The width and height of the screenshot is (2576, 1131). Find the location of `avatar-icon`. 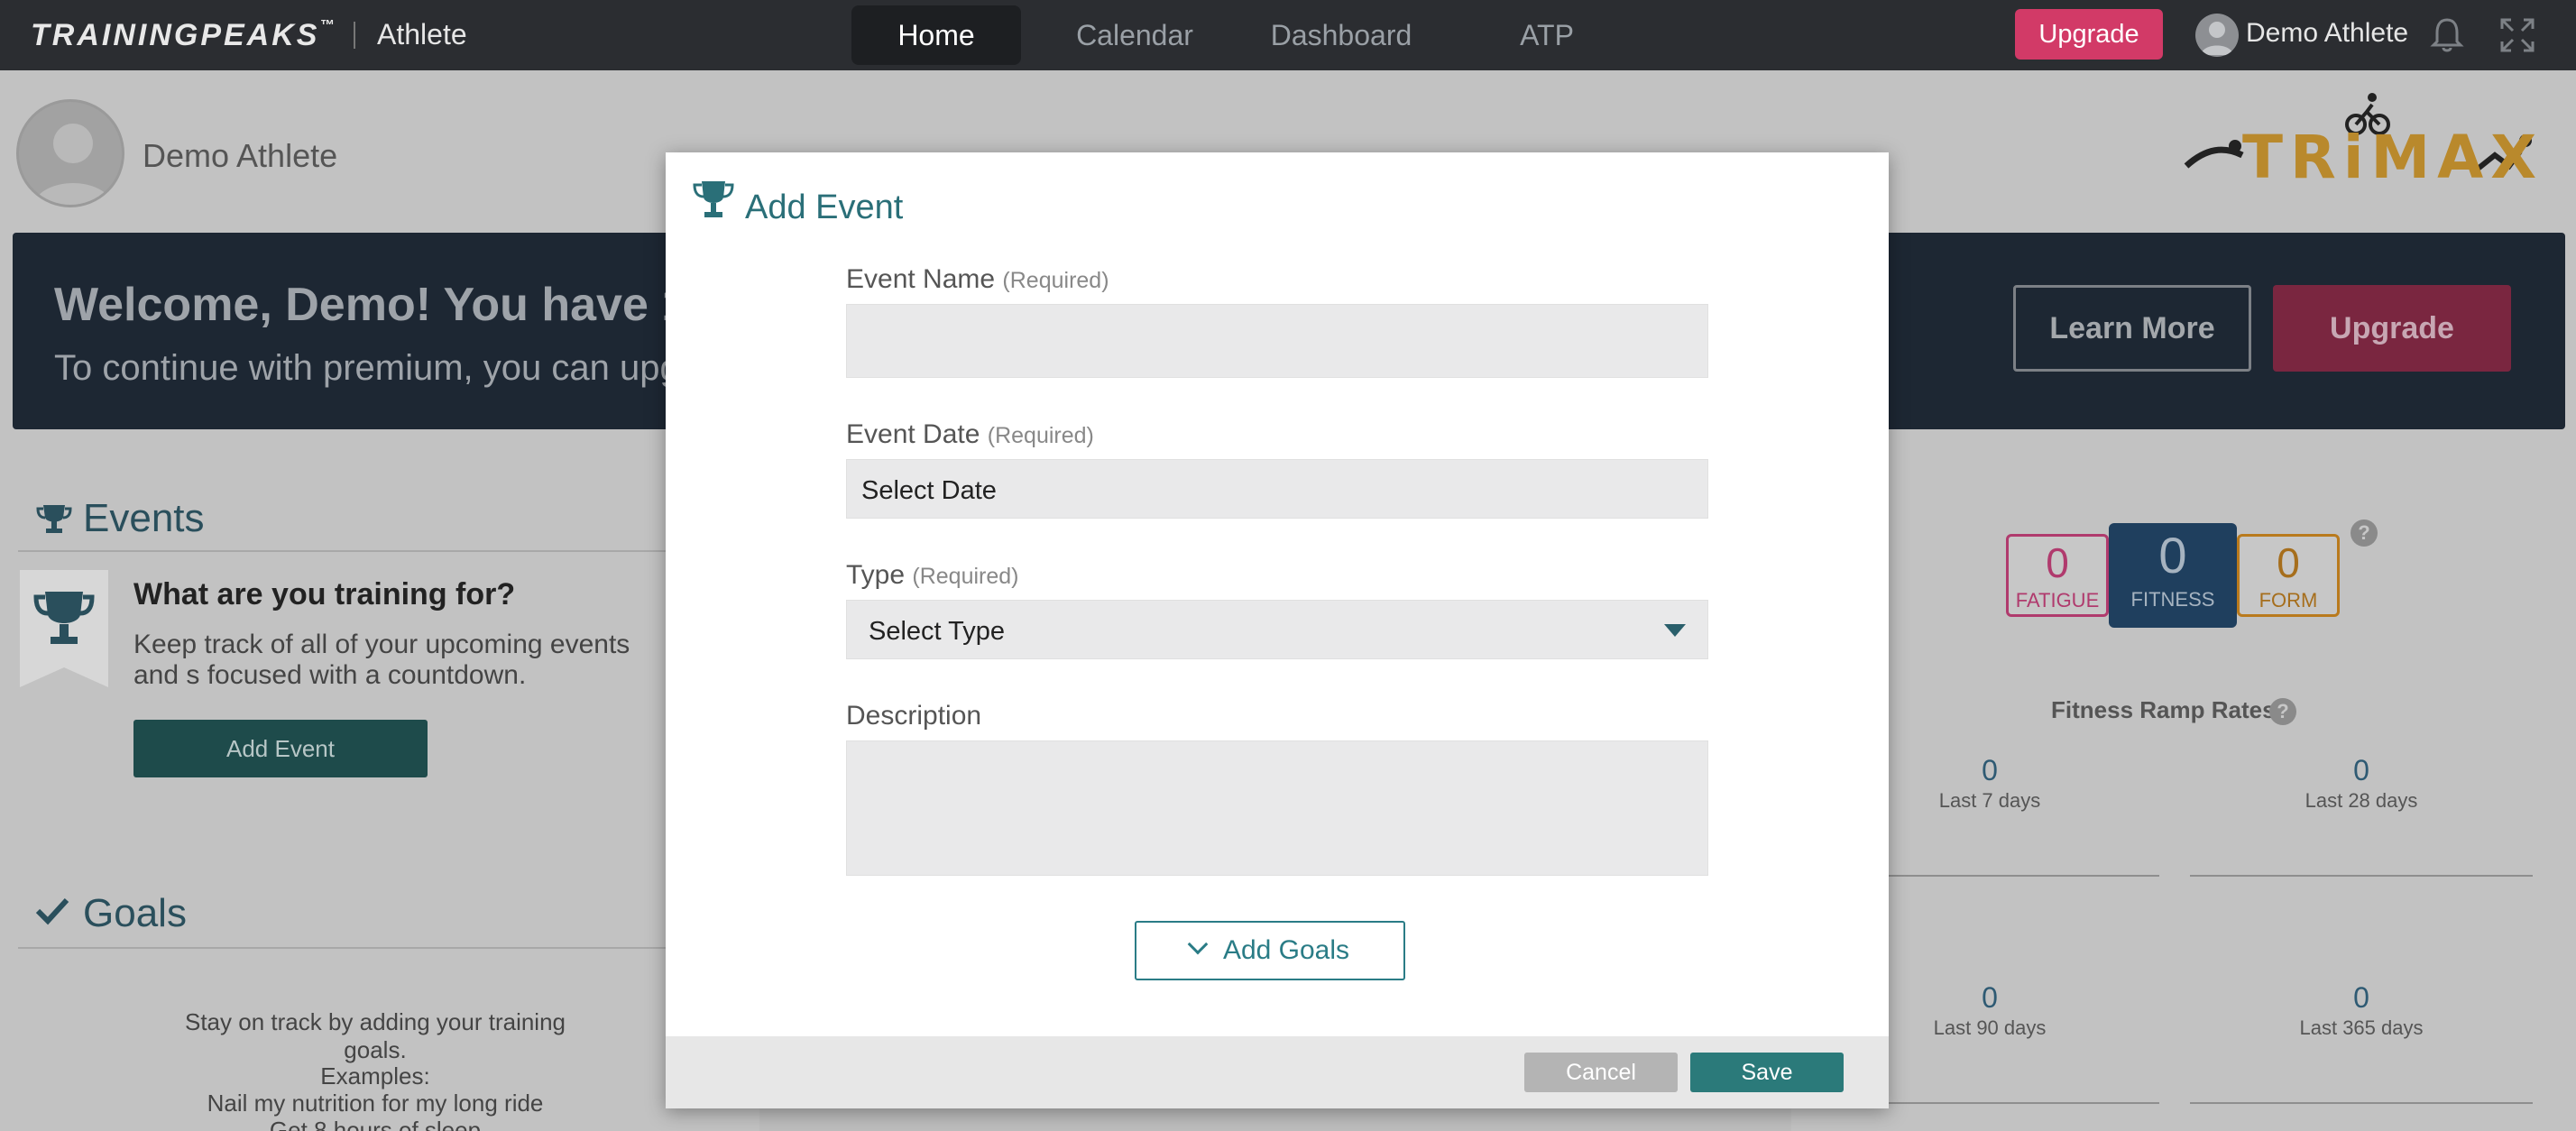

avatar-icon is located at coordinates (2217, 35).